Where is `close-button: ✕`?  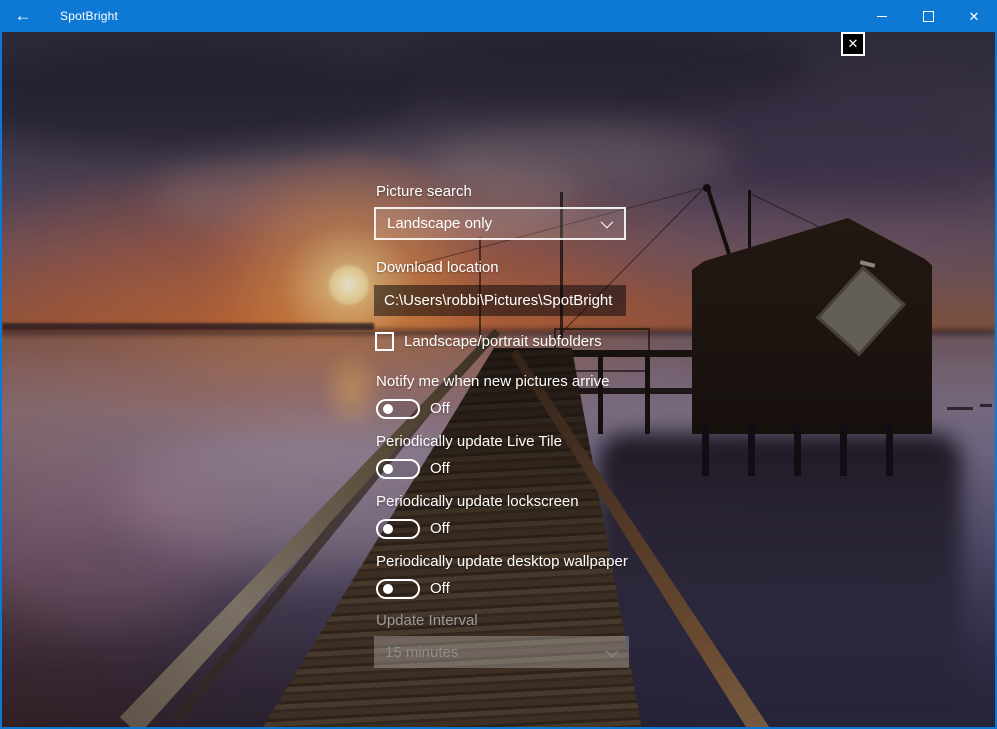
close-button: ✕ is located at coordinates (974, 16).